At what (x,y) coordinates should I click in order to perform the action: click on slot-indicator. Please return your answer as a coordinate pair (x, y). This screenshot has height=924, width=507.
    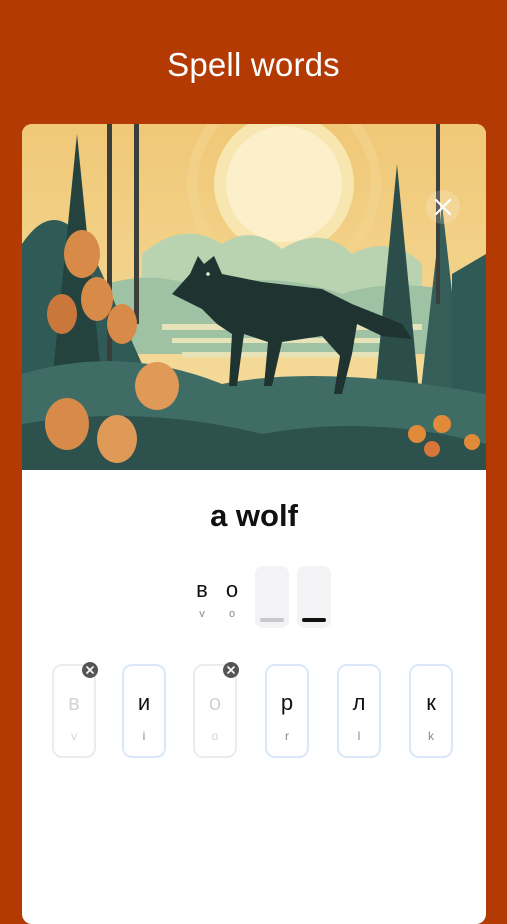
    Looking at the image, I should click on (272, 620).